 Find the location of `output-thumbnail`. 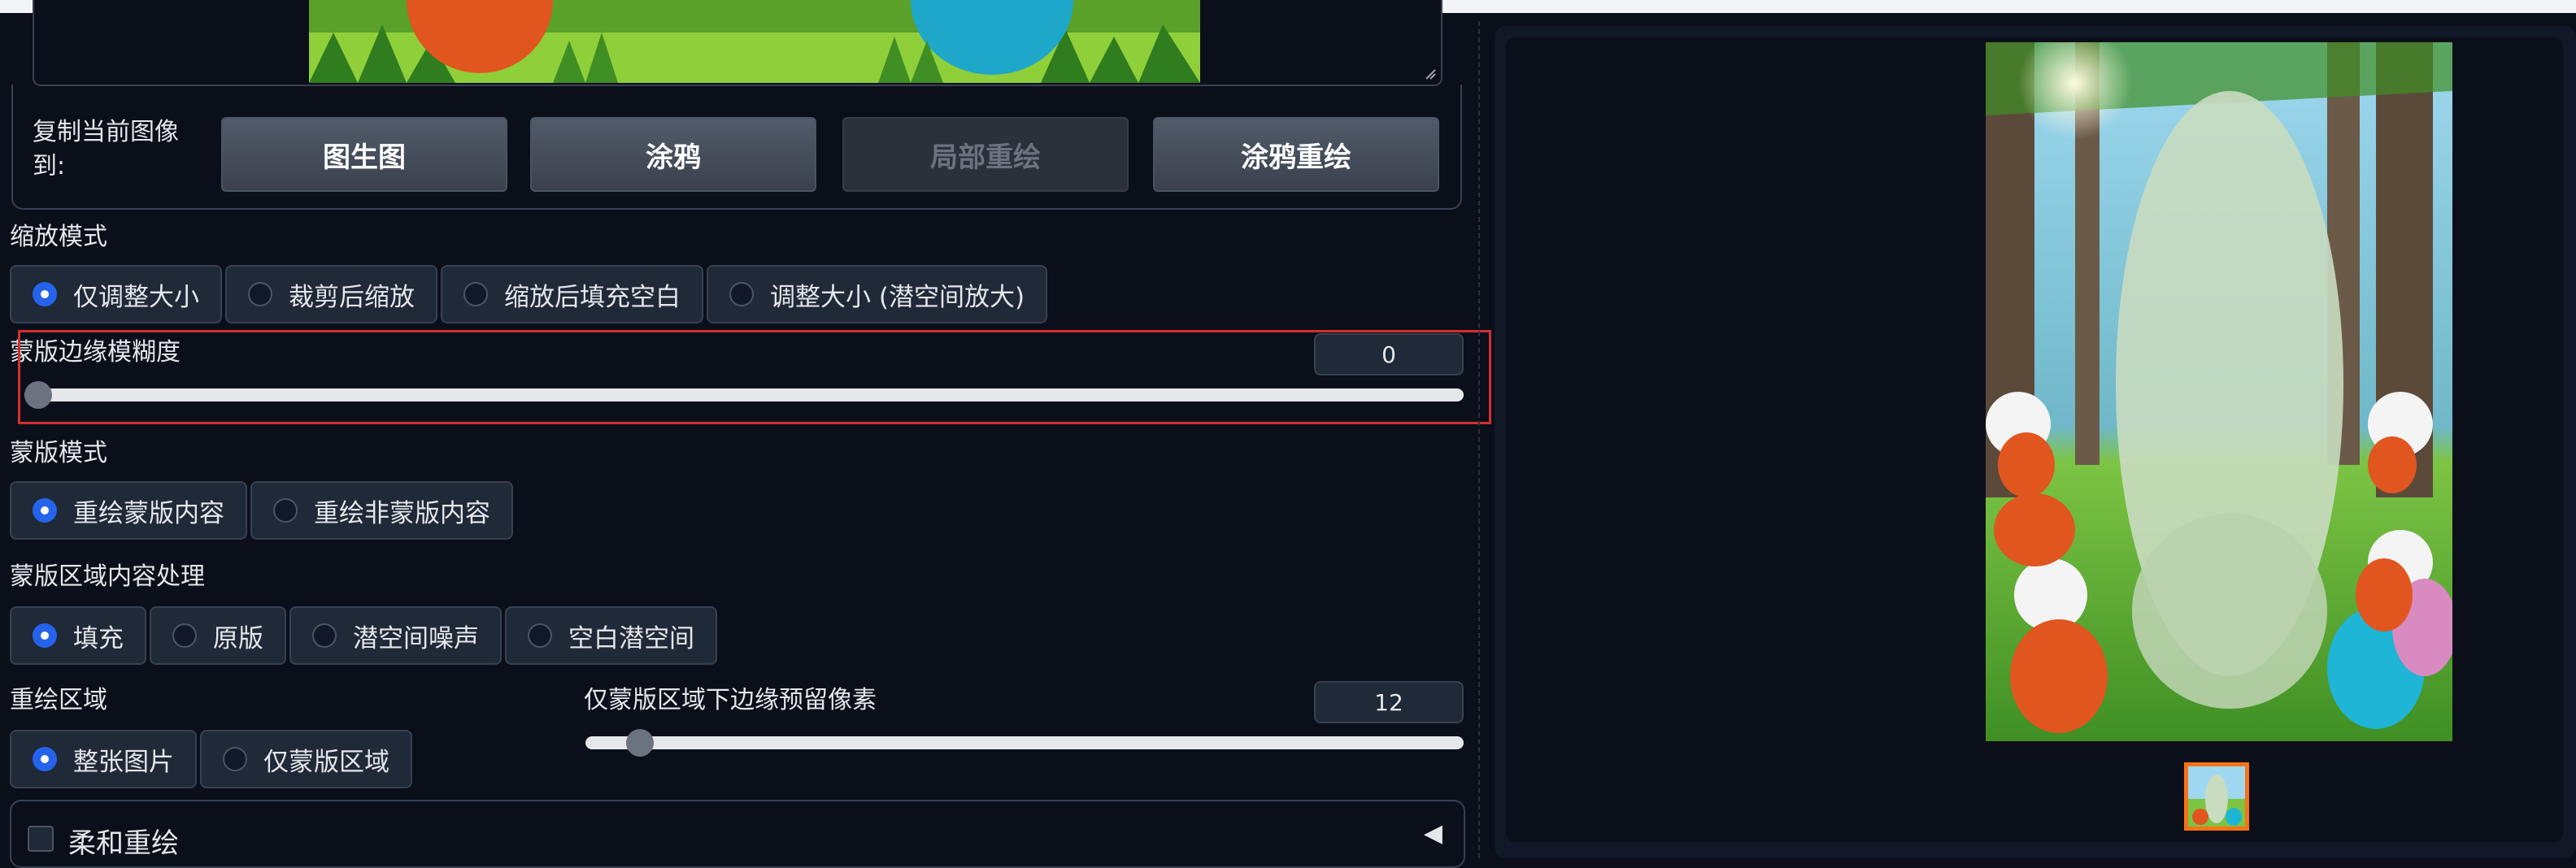

output-thumbnail is located at coordinates (2216, 796).